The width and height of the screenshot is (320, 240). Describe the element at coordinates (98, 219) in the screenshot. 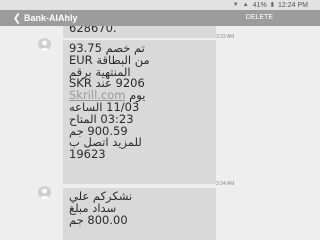

I see `message-line: 800.00 جم` at that location.